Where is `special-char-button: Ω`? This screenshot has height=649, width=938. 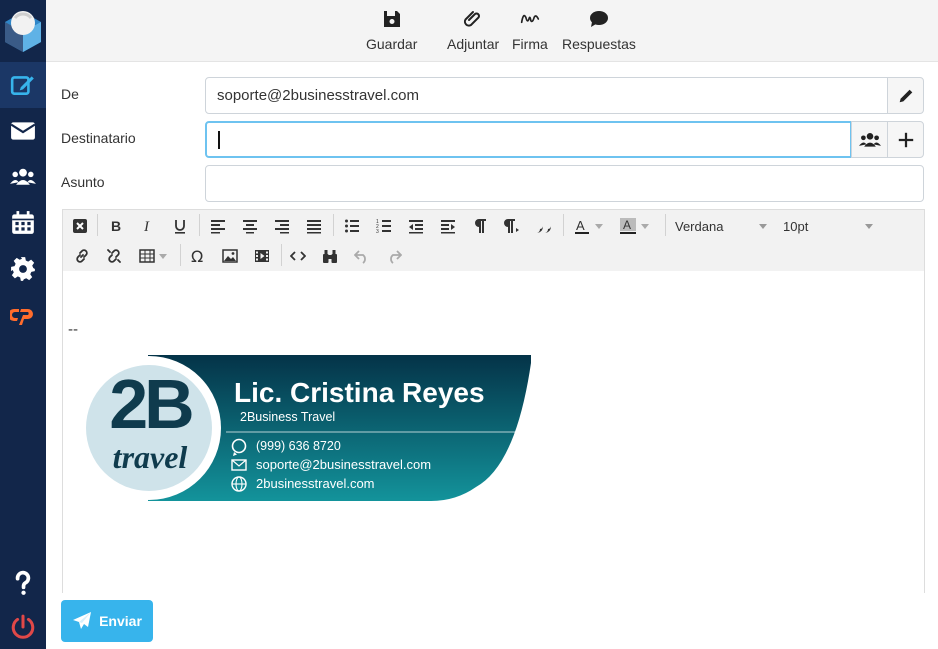
special-char-button: Ω is located at coordinates (198, 256).